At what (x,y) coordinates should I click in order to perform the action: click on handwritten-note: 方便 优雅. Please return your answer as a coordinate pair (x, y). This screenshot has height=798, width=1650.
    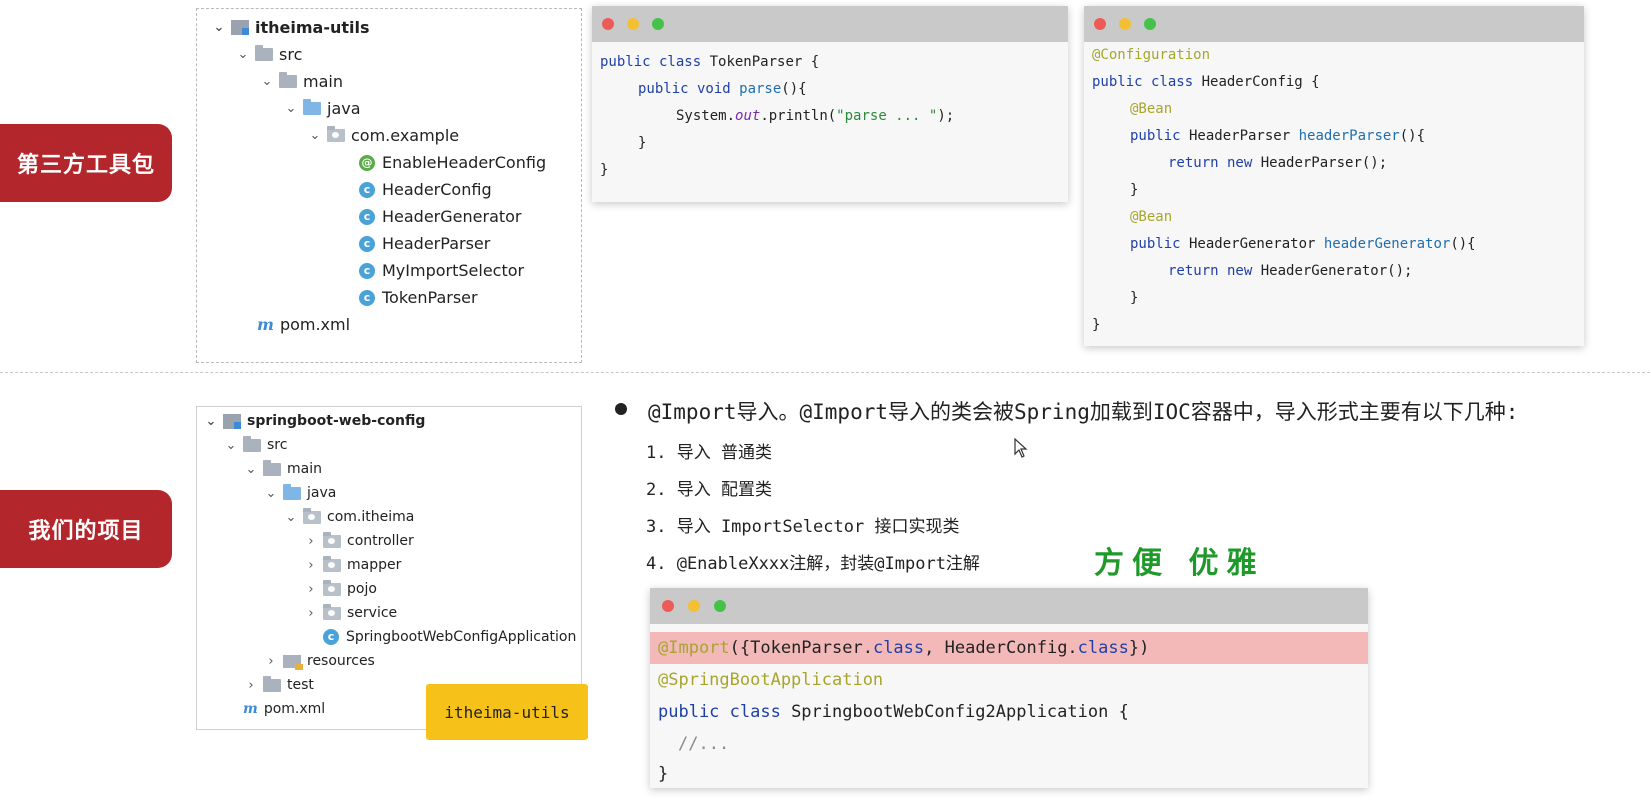
    Looking at the image, I should click on (1179, 563).